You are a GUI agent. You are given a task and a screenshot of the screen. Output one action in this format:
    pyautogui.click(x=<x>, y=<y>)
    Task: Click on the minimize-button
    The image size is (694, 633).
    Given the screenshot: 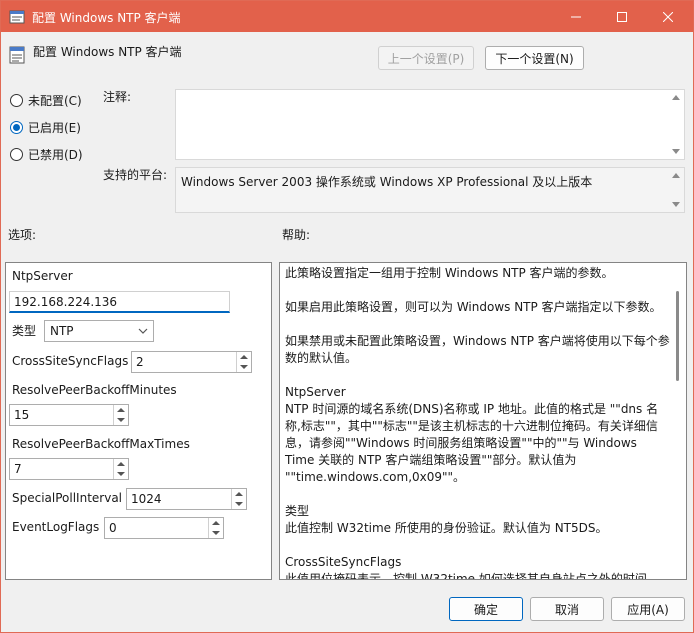 What is the action you would take?
    pyautogui.click(x=576, y=16)
    